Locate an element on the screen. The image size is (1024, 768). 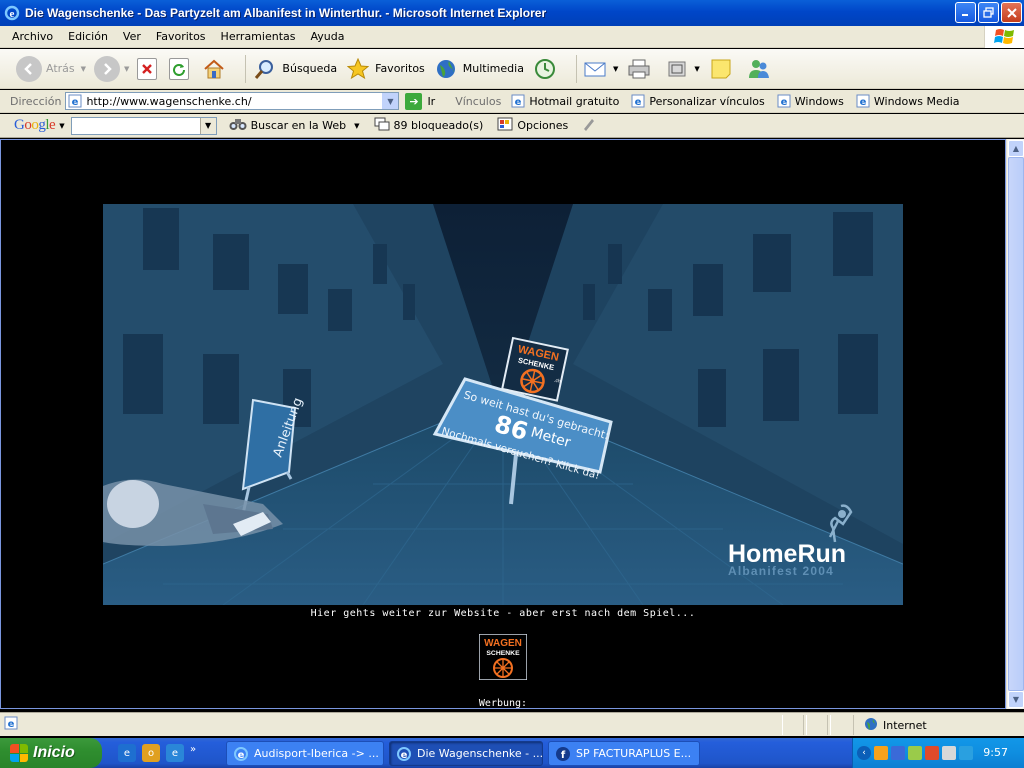
mail-button: ▼ is located at coordinates (600, 69).